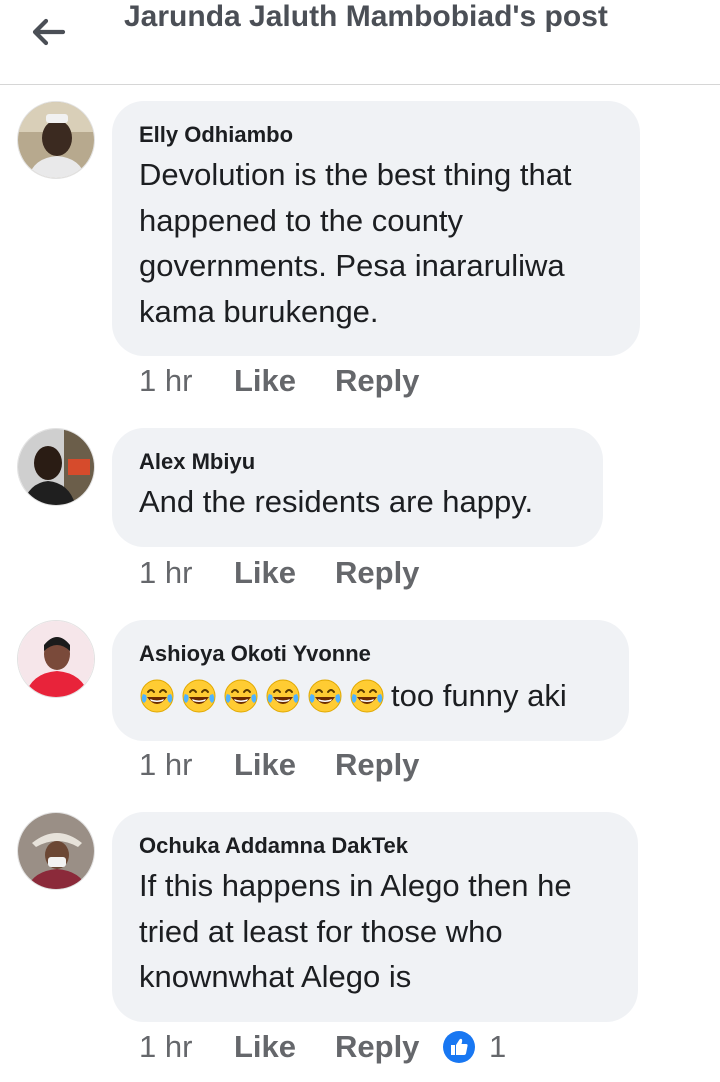 Image resolution: width=720 pixels, height=1082 pixels. Describe the element at coordinates (358, 462) in the screenshot. I see `comment-author: Alex Mbiyu` at that location.